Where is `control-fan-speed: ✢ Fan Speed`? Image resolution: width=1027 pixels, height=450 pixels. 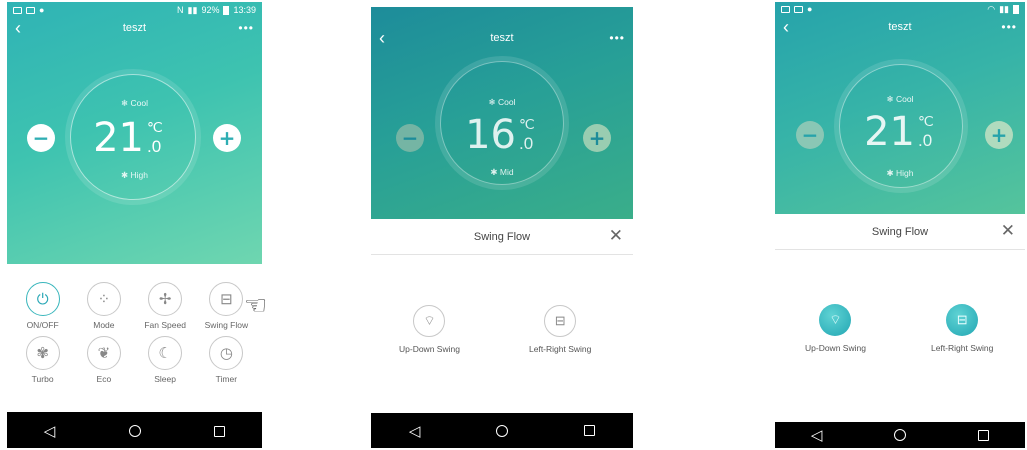 control-fan-speed: ✢ Fan Speed is located at coordinates (165, 306).